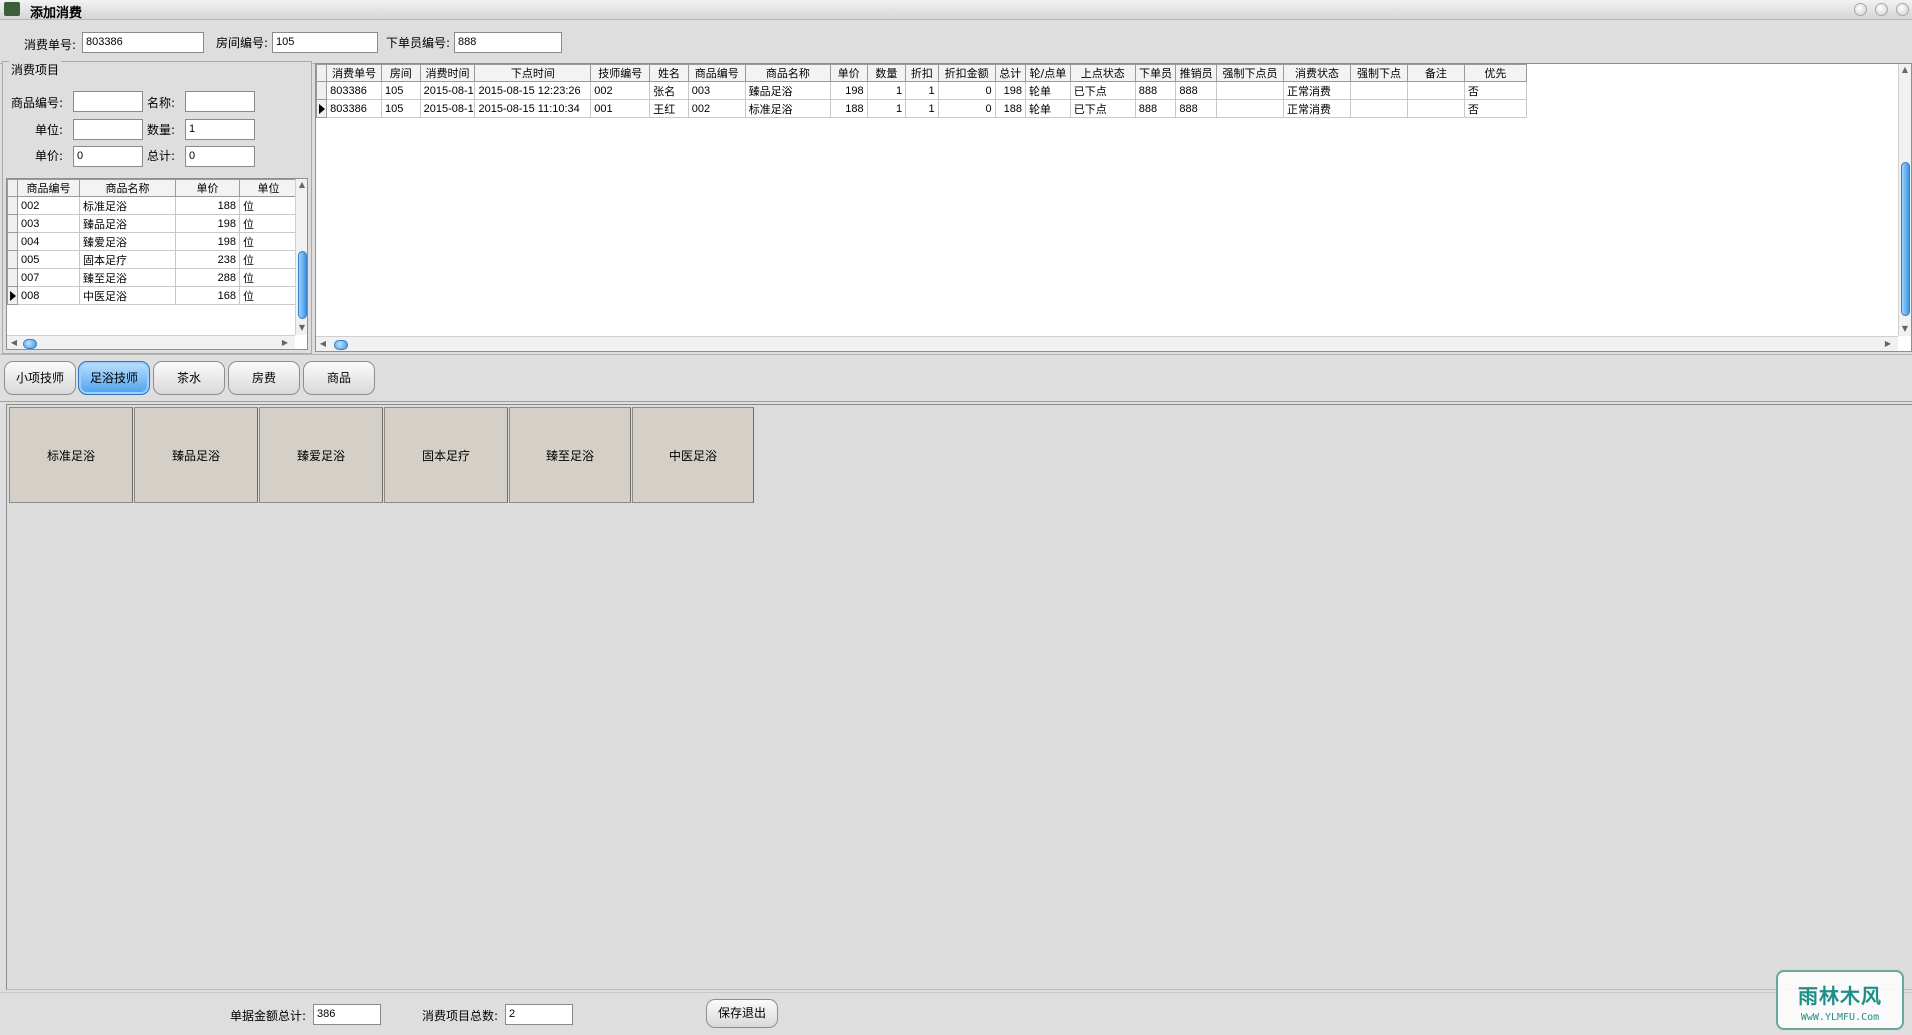  Describe the element at coordinates (354, 90) in the screenshot. I see `order-no-cell: 803386` at that location.